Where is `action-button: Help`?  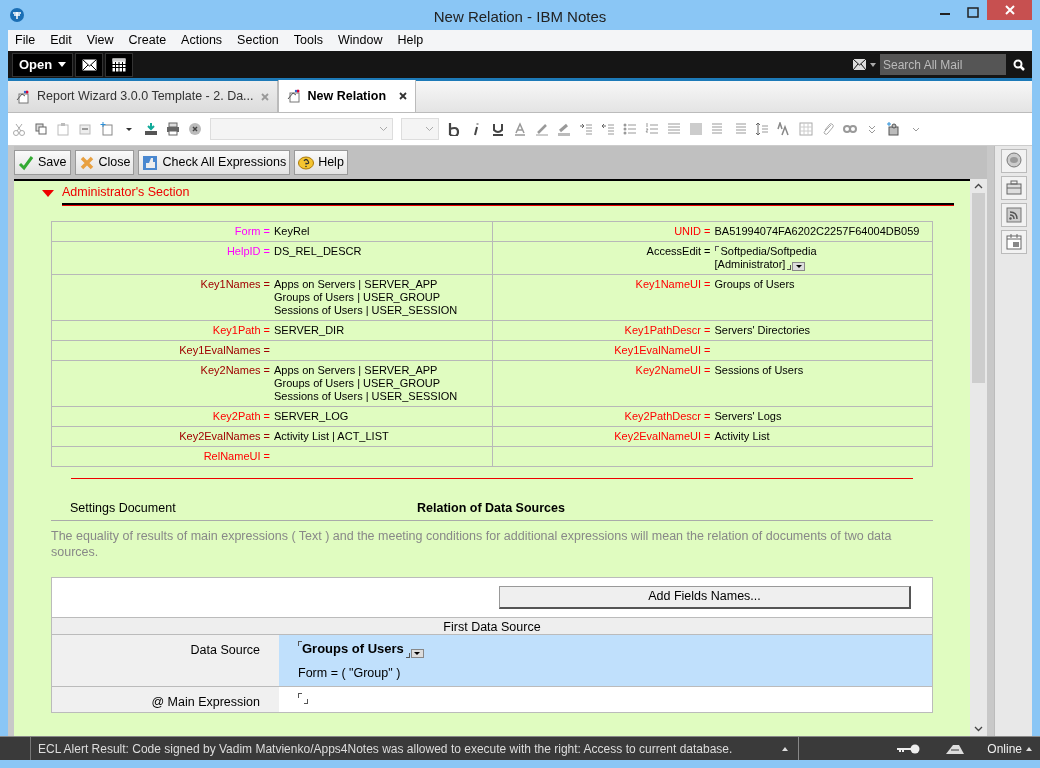 action-button: Help is located at coordinates (321, 162).